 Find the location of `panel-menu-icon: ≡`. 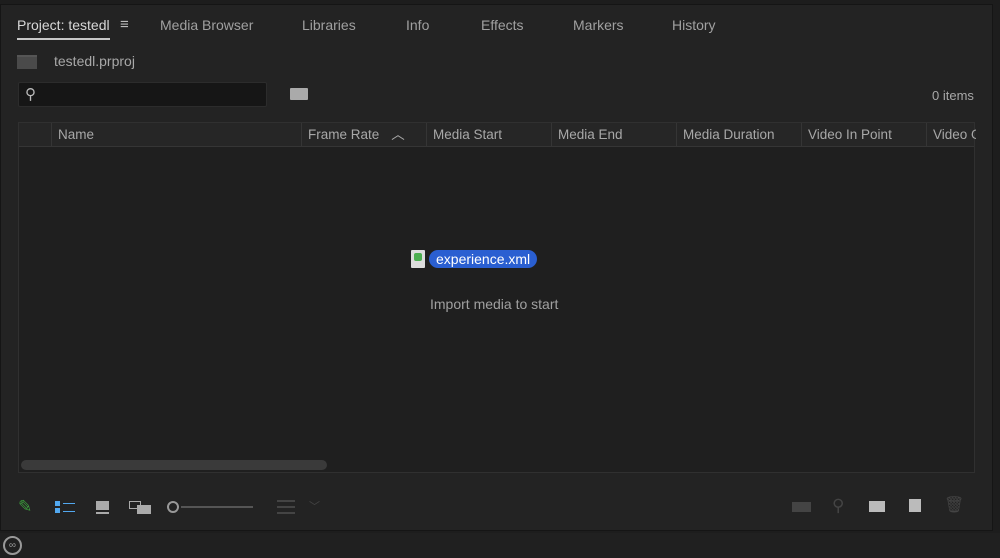

panel-menu-icon: ≡ is located at coordinates (124, 24).